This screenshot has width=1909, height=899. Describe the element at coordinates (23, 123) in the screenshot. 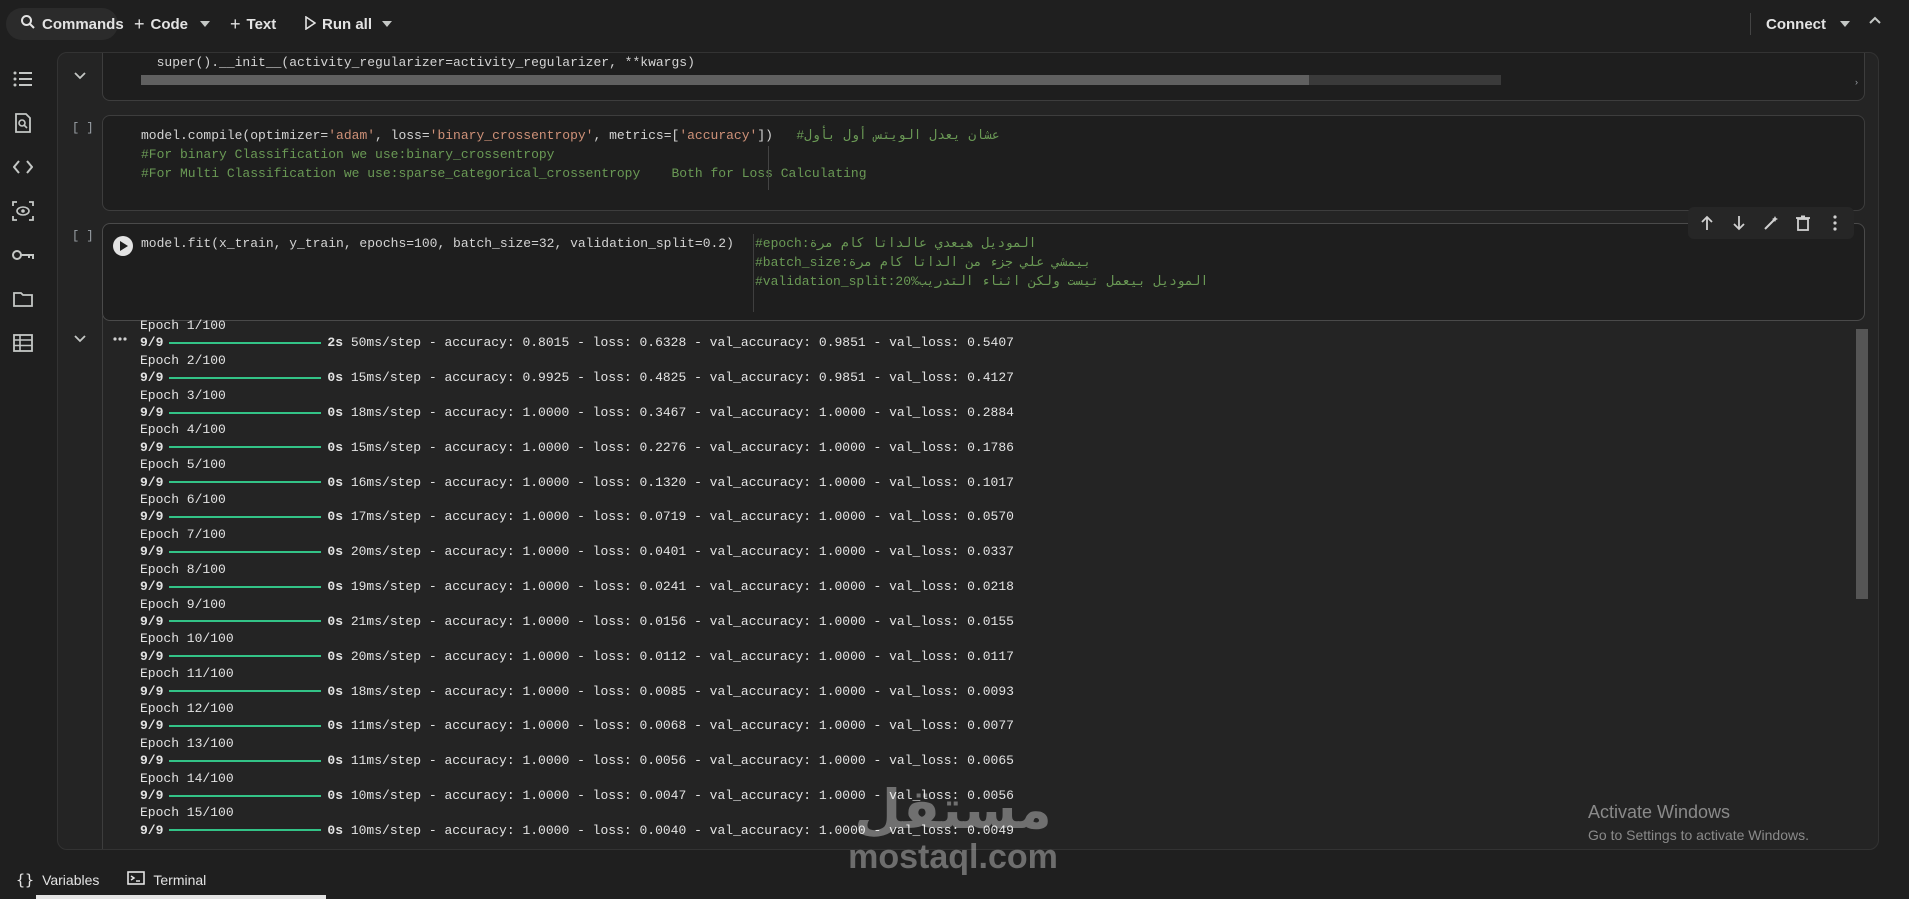

I see `find-replace-icon` at that location.